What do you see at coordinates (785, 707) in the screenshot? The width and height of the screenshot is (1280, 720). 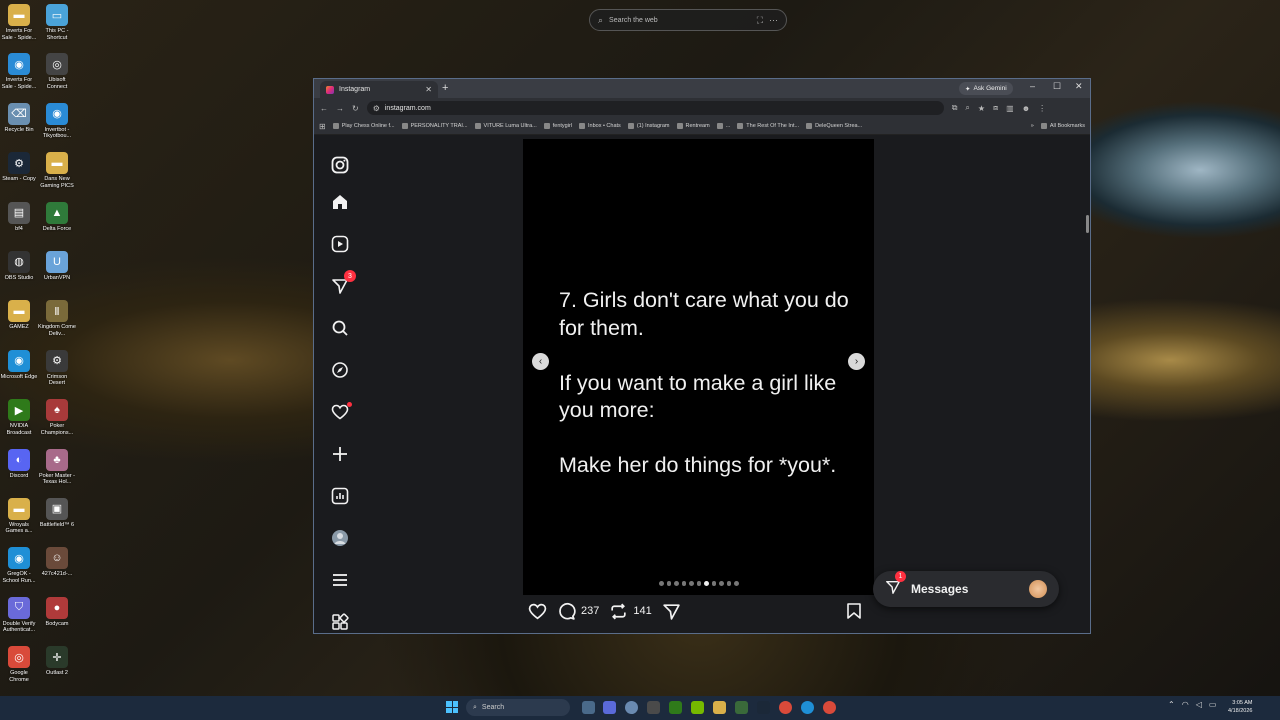 I see `chrome-icon` at bounding box center [785, 707].